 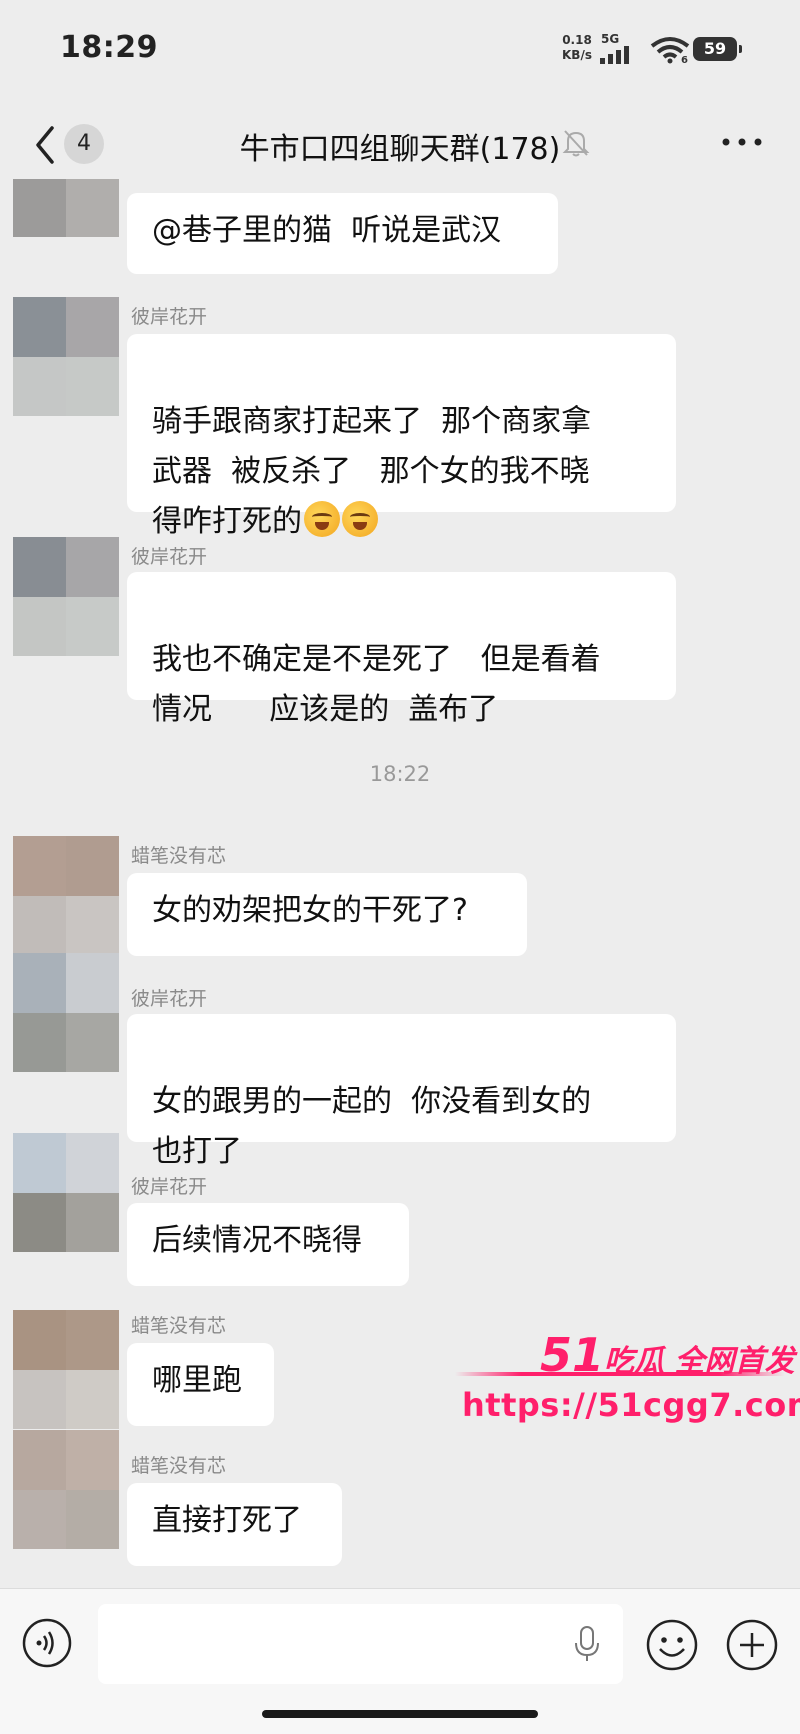 I want to click on message-bubble: 哪里跑, so click(x=200, y=1384).